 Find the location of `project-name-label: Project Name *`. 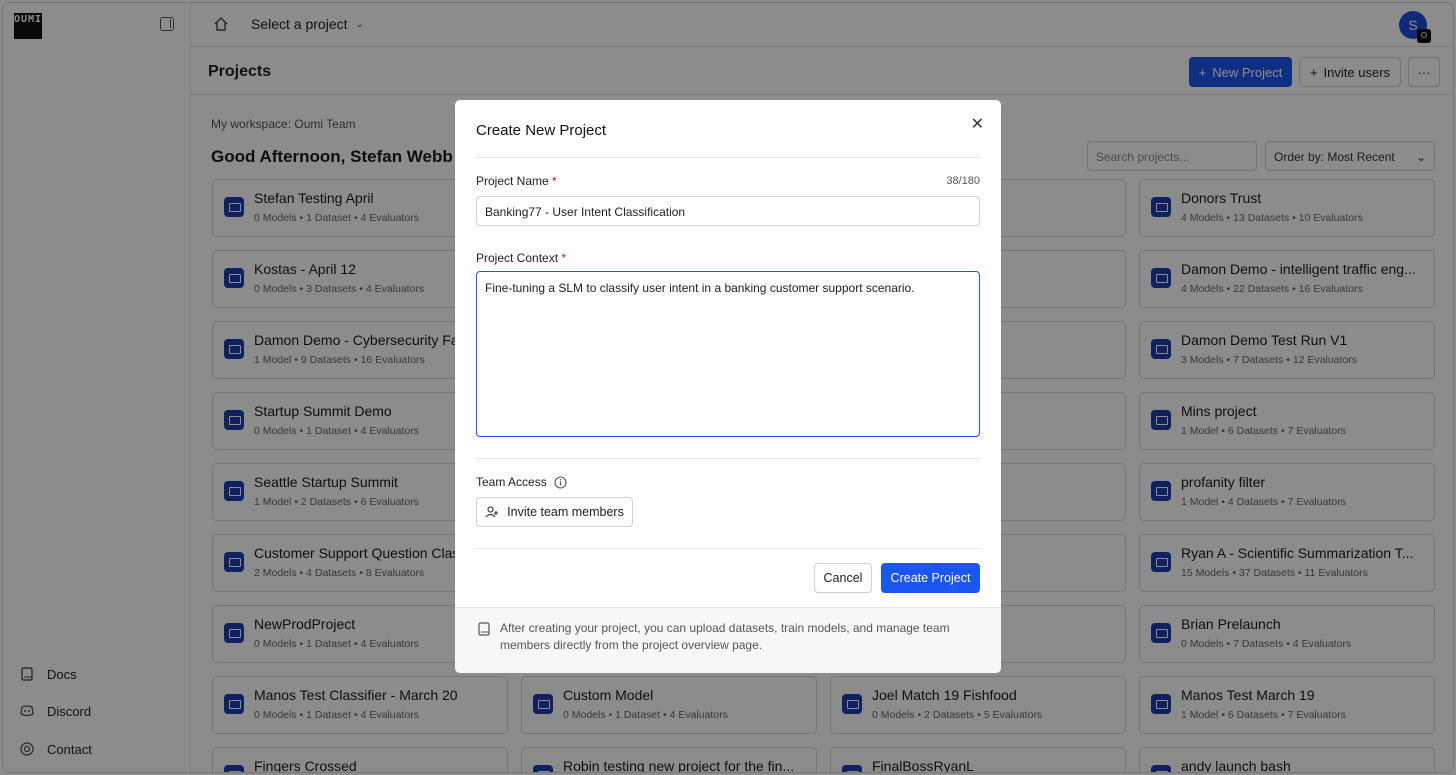

project-name-label: Project Name * is located at coordinates (516, 181).